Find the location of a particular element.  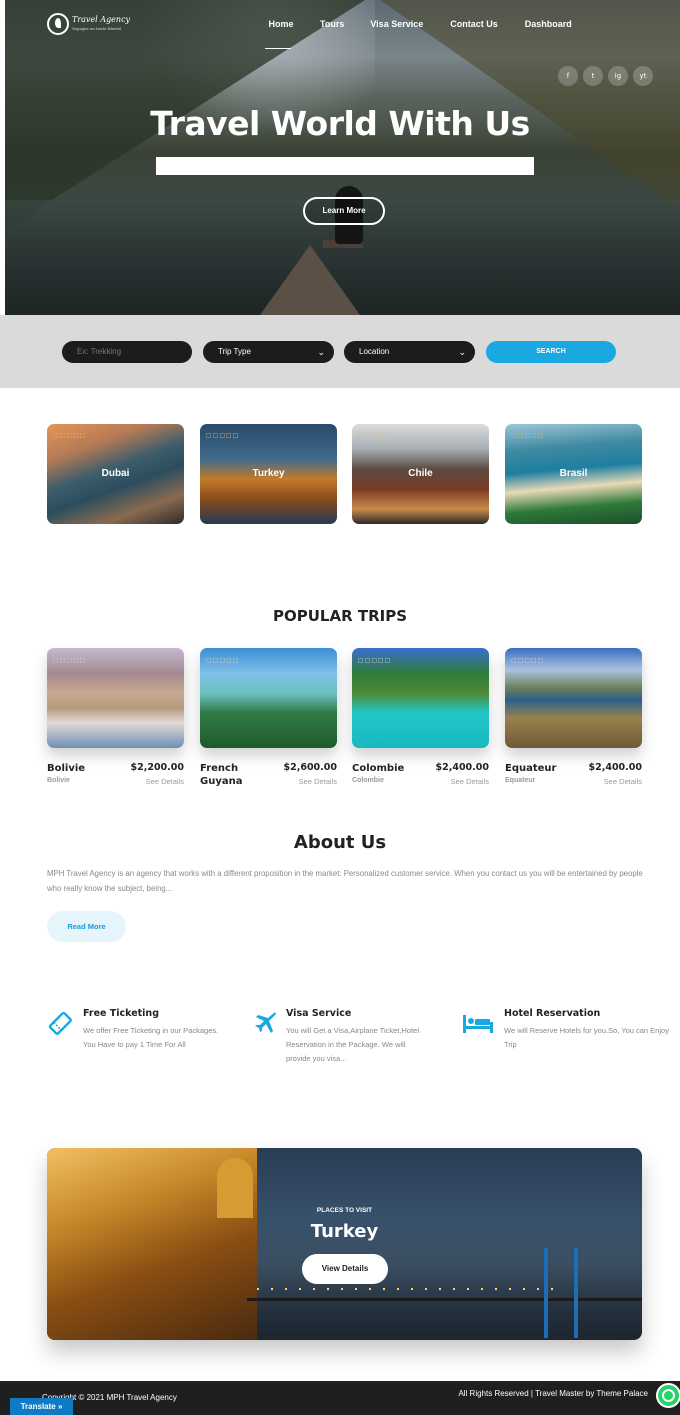

location-label: Location is located at coordinates (374, 351).